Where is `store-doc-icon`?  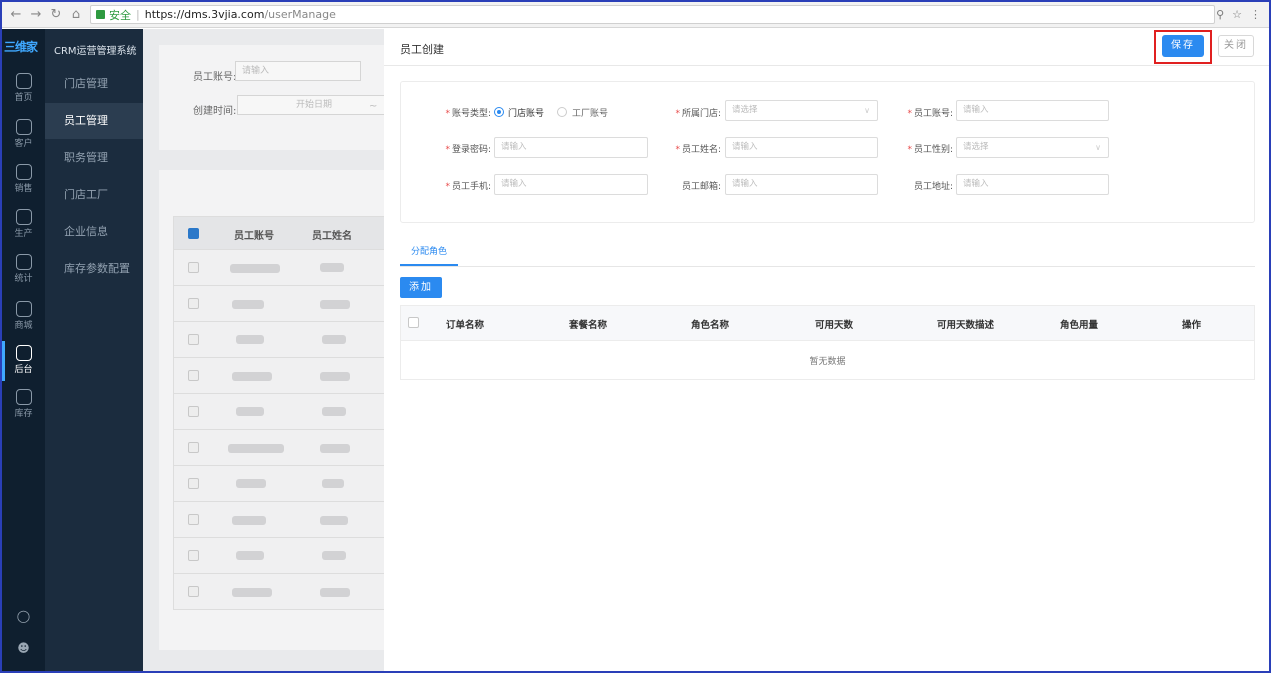 store-doc-icon is located at coordinates (23, 309).